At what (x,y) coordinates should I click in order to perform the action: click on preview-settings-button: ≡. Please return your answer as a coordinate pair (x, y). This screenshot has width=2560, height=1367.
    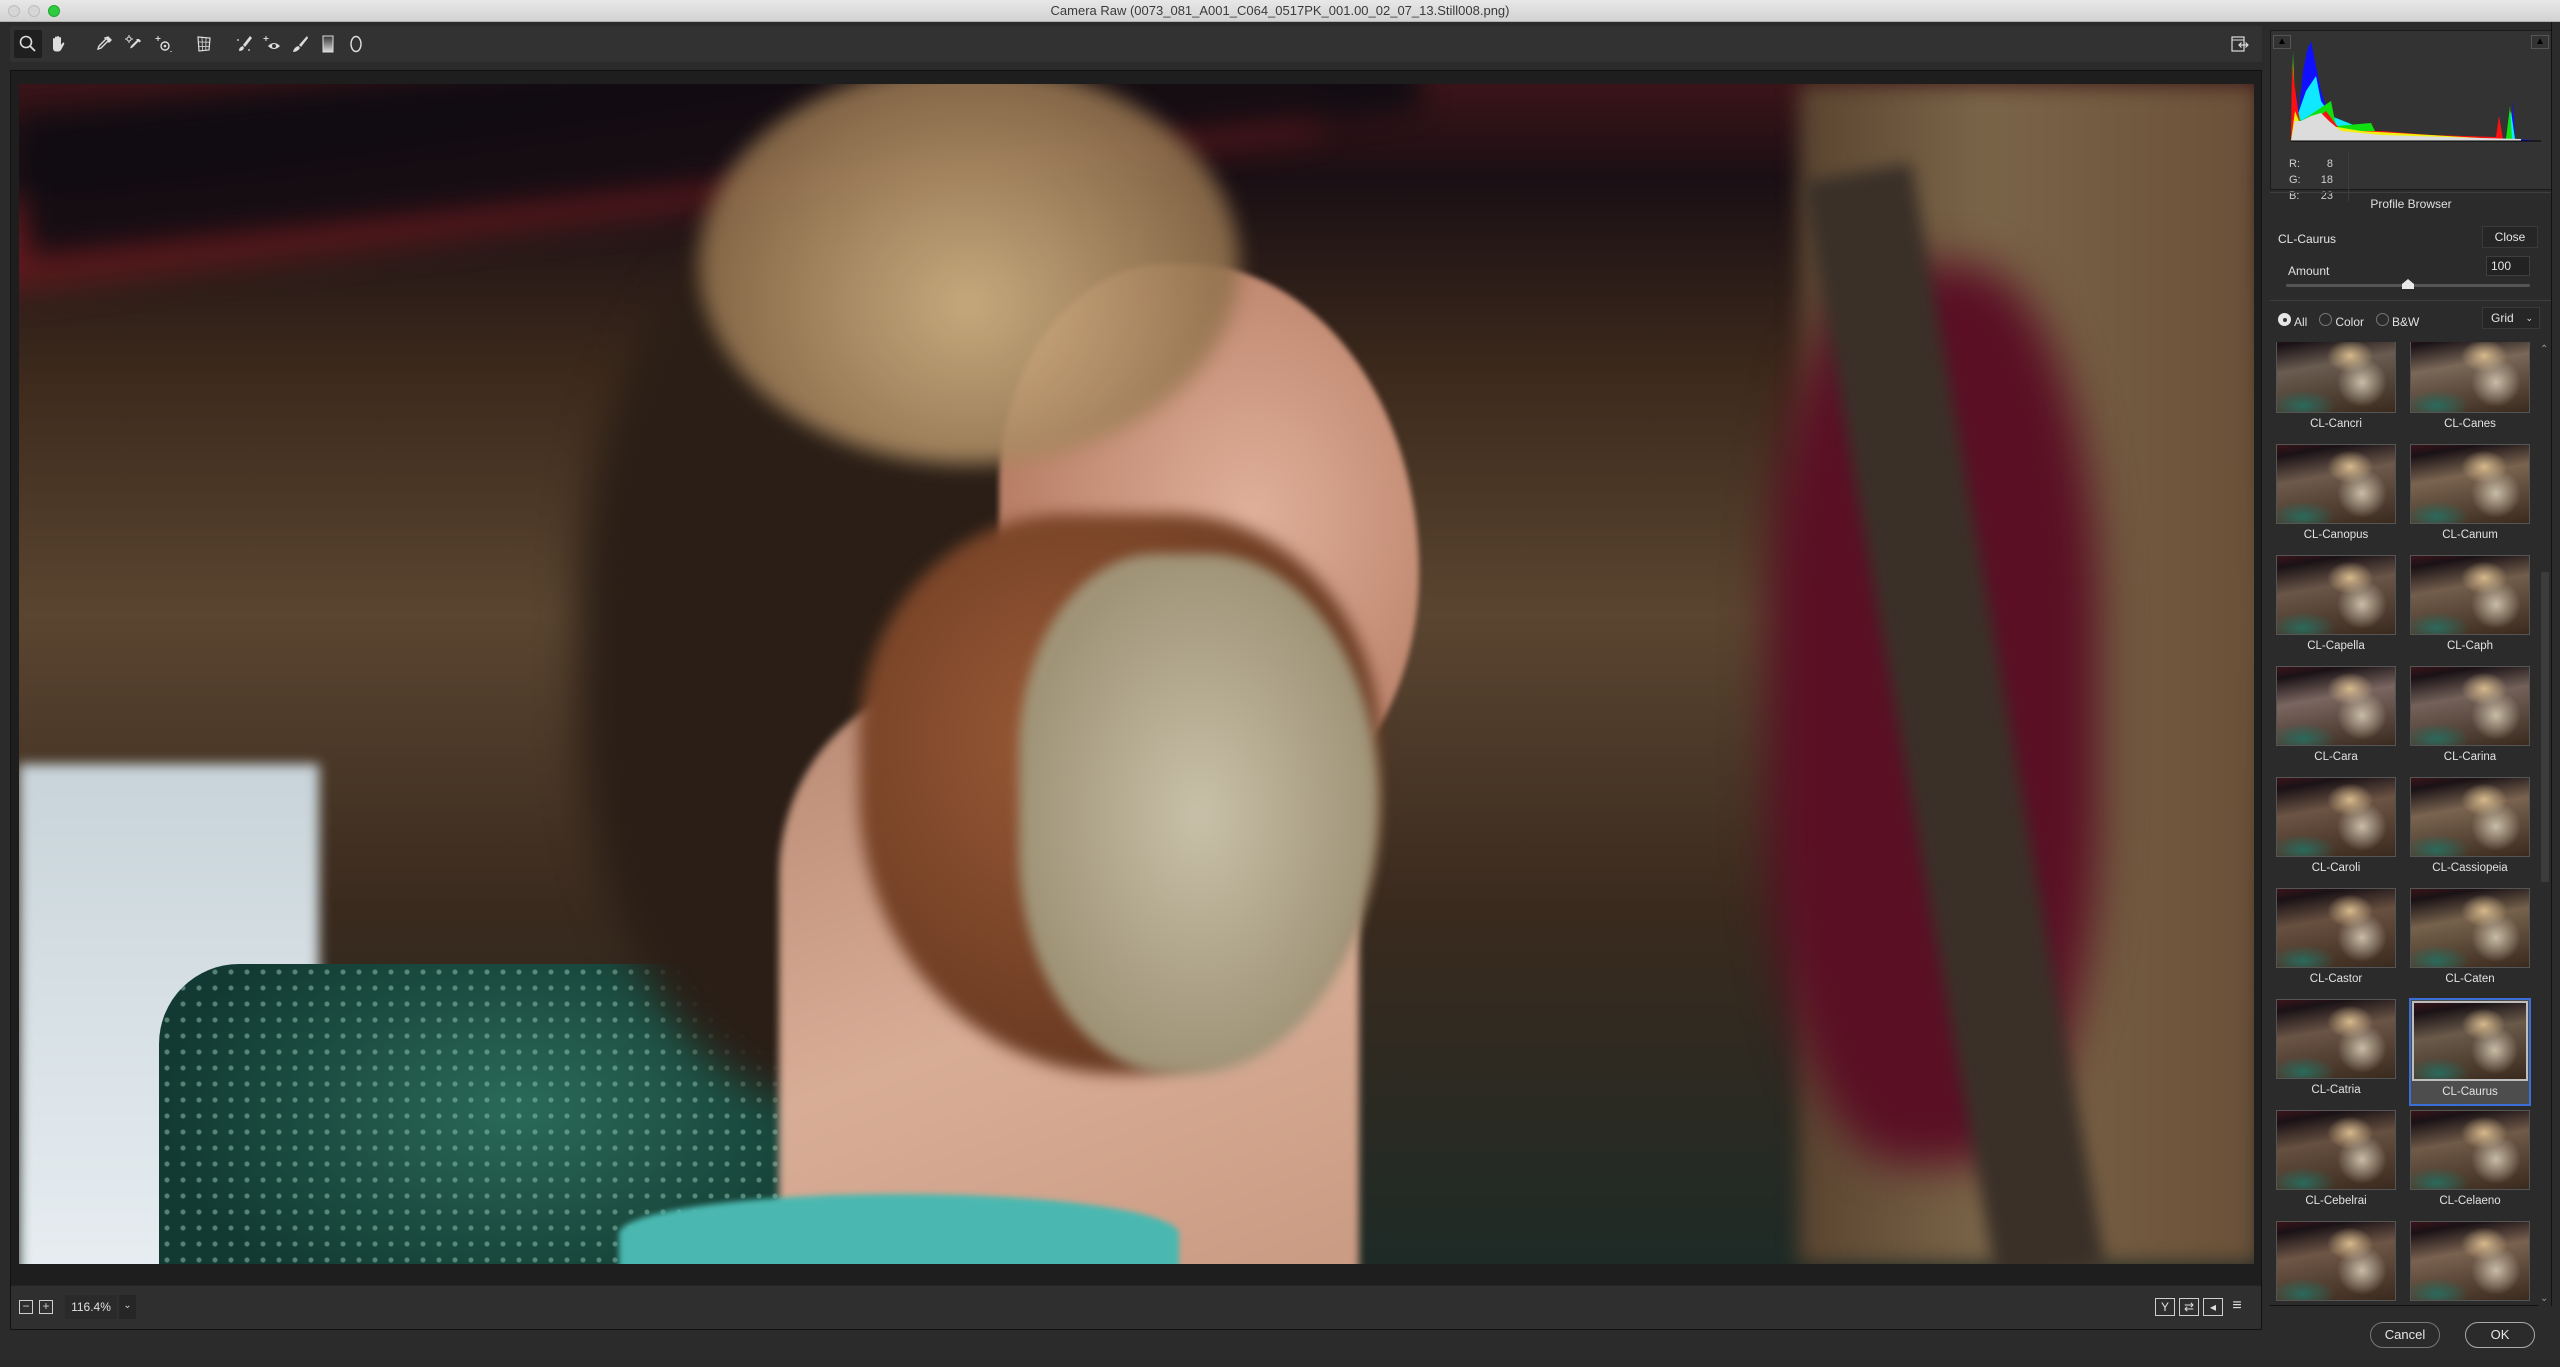
    Looking at the image, I should click on (2237, 1307).